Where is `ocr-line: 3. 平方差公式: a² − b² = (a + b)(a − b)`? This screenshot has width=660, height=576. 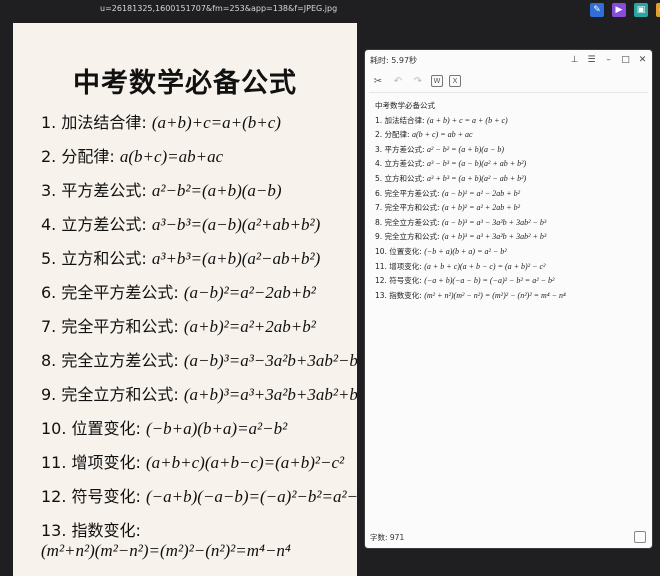
ocr-line: 3. 平方差公式: a² − b² = (a + b)(a − b) is located at coordinates (508, 150).